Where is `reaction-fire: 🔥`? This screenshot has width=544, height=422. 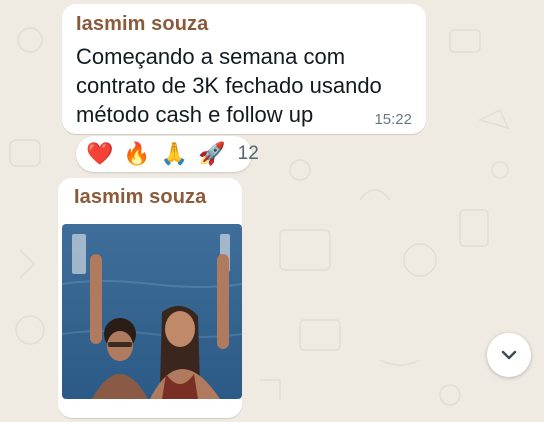 reaction-fire: 🔥 is located at coordinates (137, 153).